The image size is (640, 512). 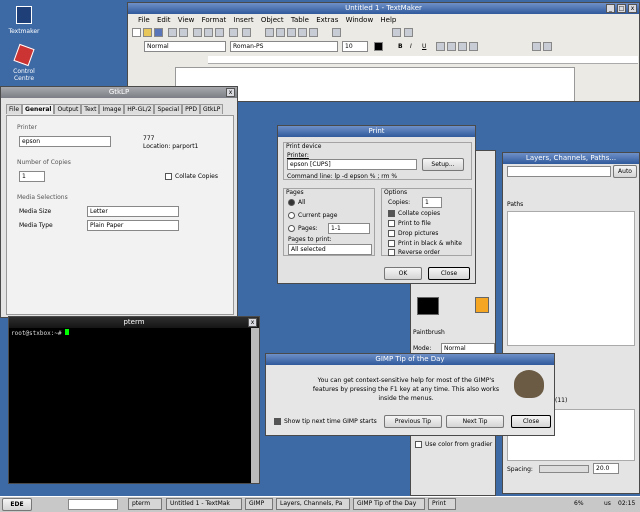 I want to click on reverse-order-checkbox, so click(x=391, y=252).